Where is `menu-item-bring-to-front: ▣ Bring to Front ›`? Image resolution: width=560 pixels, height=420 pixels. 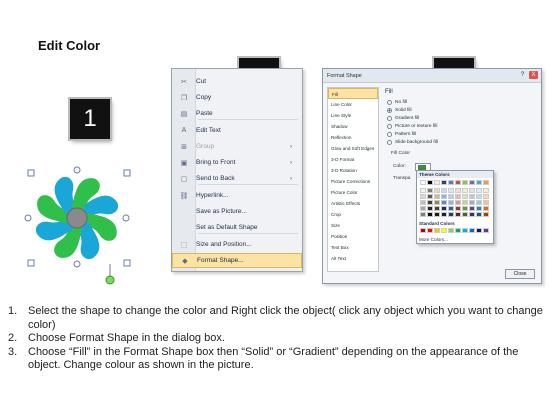
menu-item-bring-to-front: ▣ Bring to Front › is located at coordinates (237, 162).